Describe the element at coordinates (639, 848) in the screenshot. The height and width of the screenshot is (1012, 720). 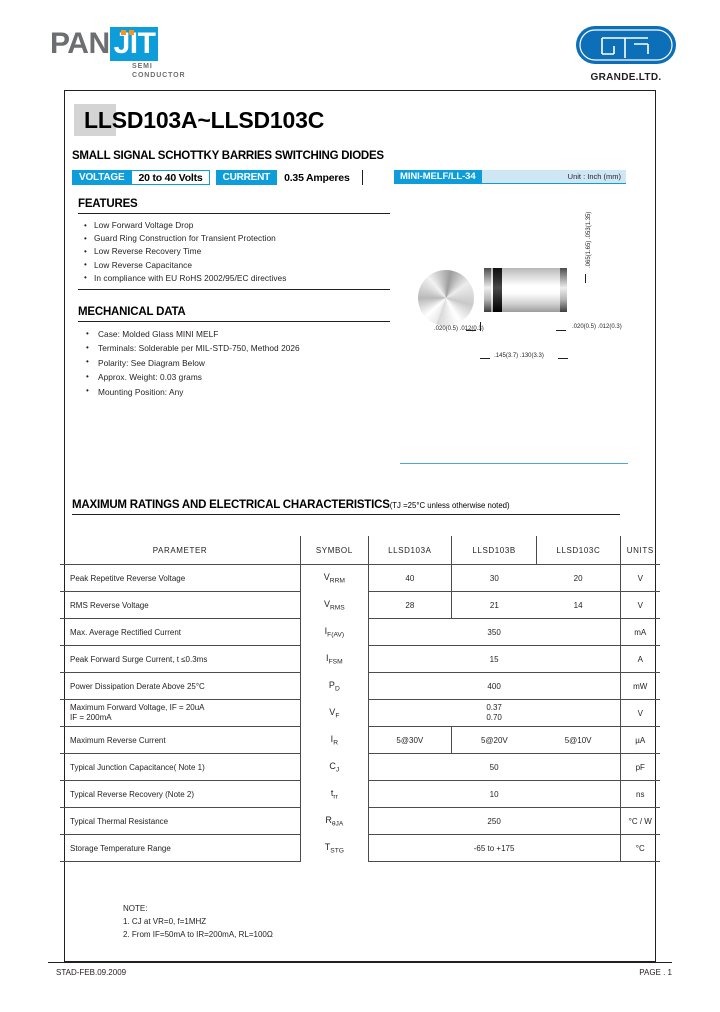
I see `row-units: °C` at that location.